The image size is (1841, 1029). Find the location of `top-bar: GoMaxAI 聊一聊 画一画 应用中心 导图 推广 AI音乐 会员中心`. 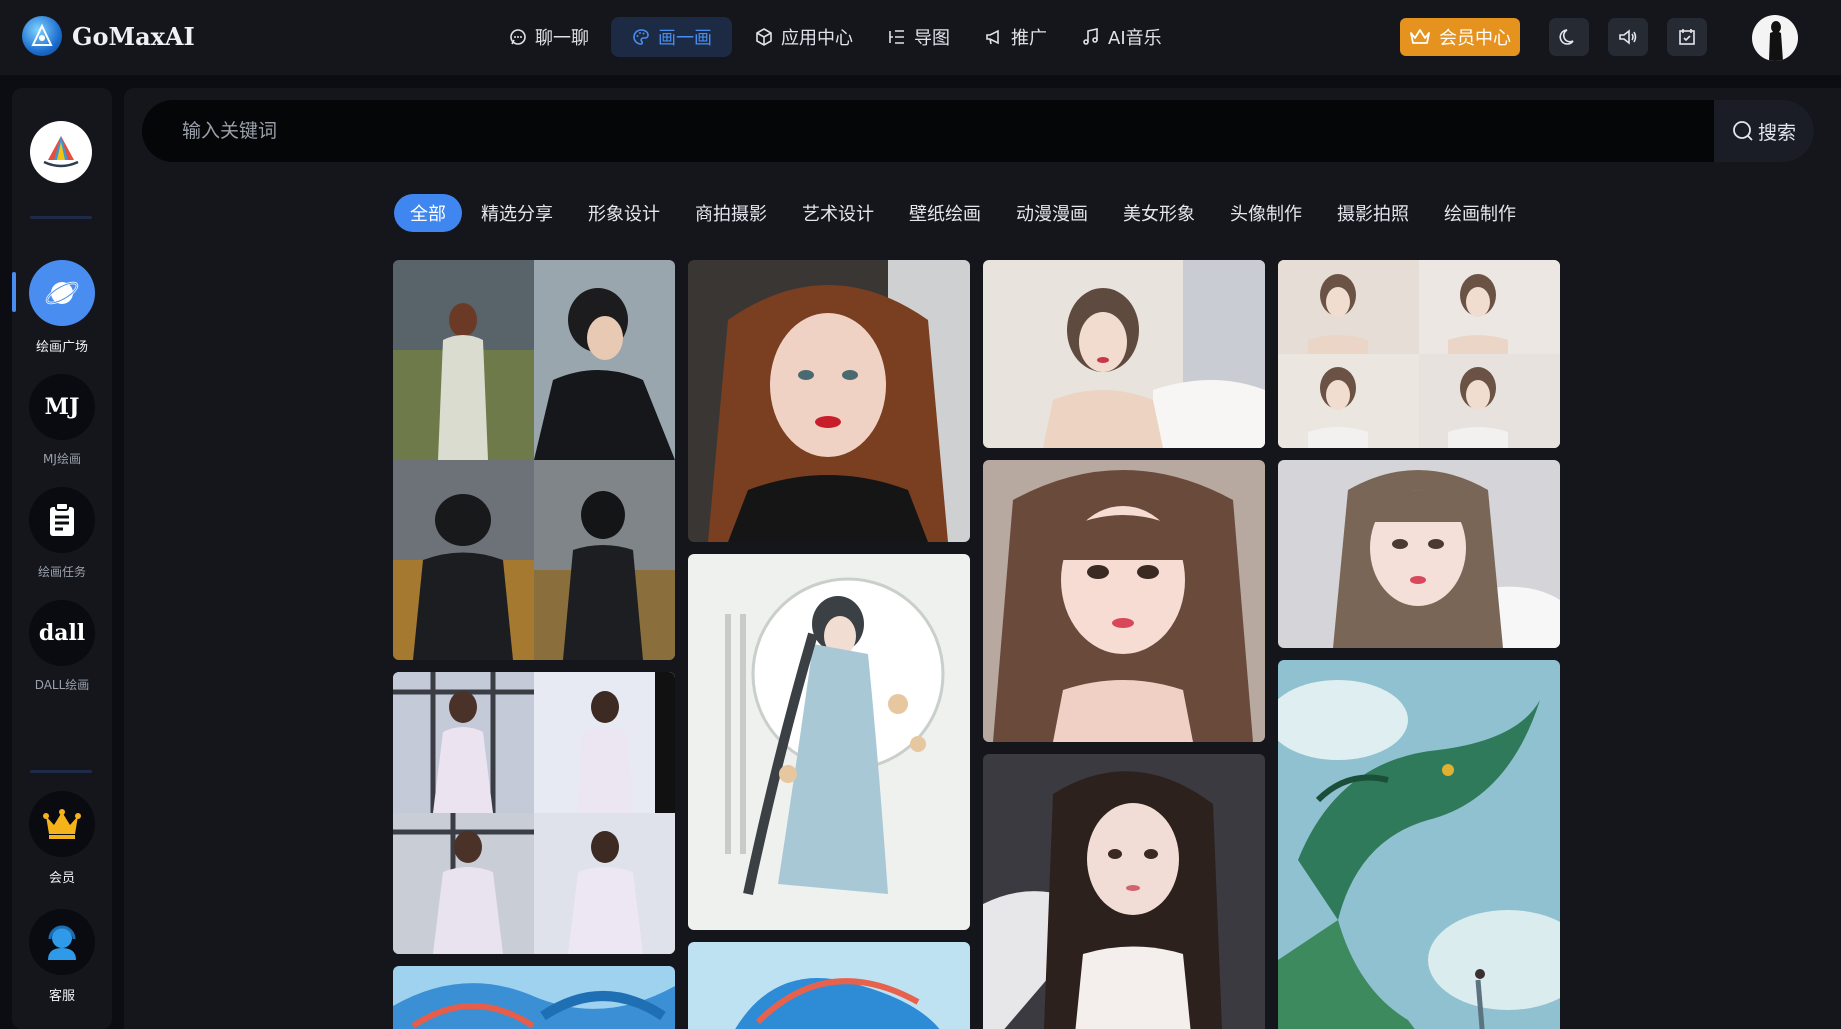

top-bar: GoMaxAI 聊一聊 画一画 应用中心 导图 推广 AI音乐 会员中心 is located at coordinates (920, 37).